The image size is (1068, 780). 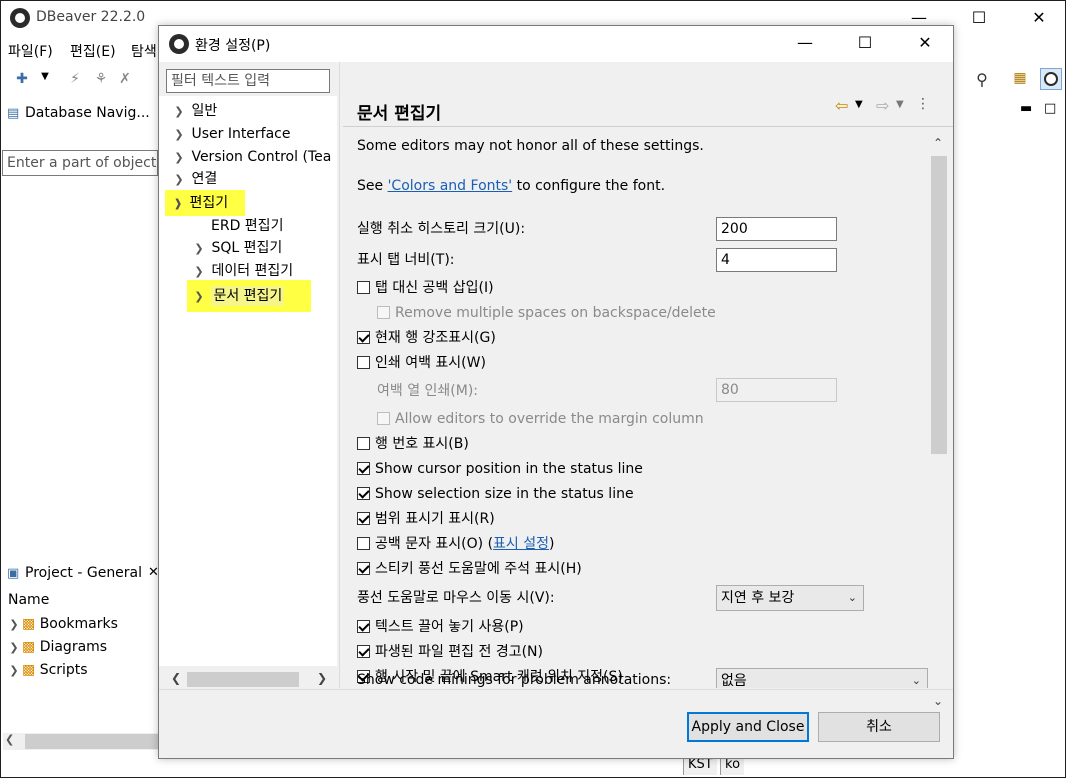 I want to click on remove-spaces-checkbox, so click(x=383, y=312).